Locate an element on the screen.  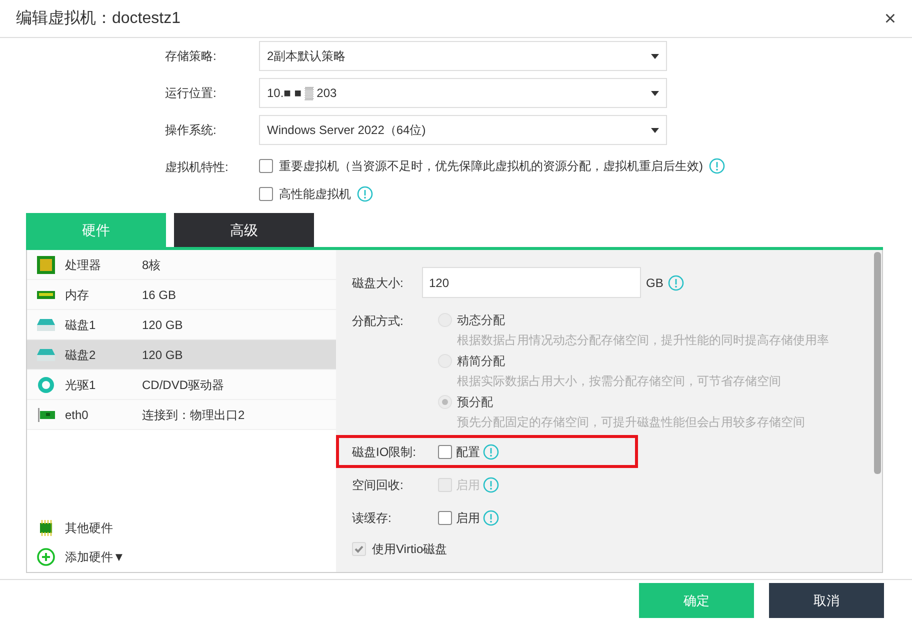
field-label: 磁盘IO限制: is located at coordinates (385, 452).